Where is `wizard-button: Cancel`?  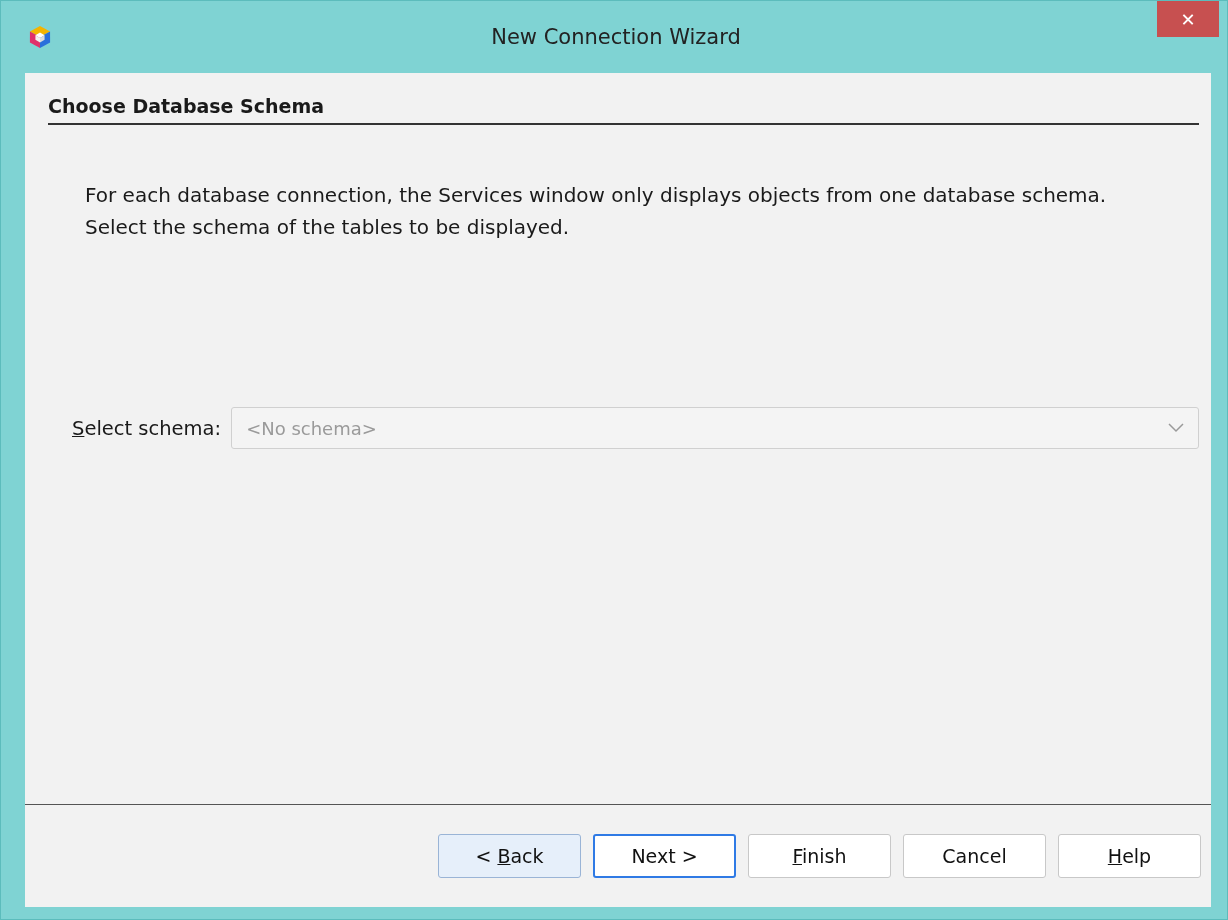 wizard-button: Cancel is located at coordinates (974, 856).